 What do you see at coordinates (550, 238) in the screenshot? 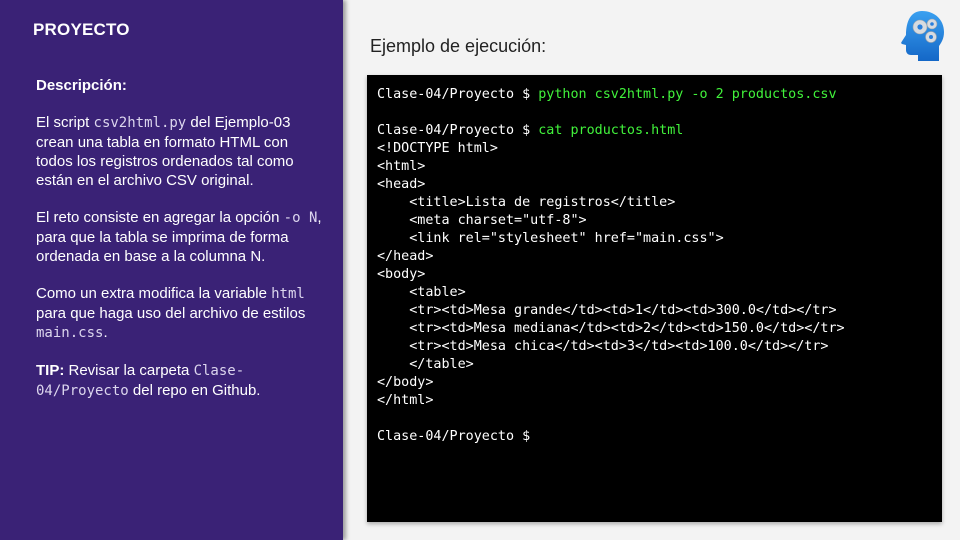
I see `terminal-text: <link rel="stylesheet" href="main.css">` at bounding box center [550, 238].